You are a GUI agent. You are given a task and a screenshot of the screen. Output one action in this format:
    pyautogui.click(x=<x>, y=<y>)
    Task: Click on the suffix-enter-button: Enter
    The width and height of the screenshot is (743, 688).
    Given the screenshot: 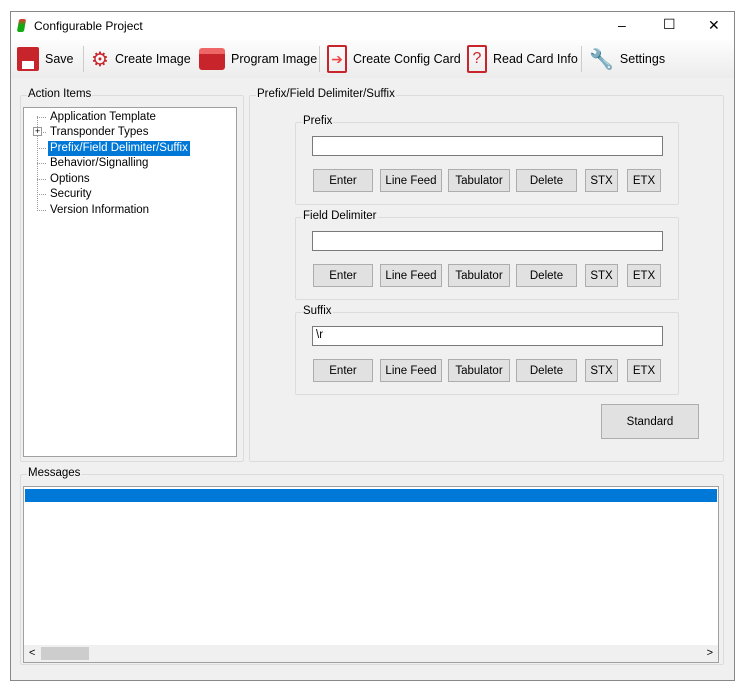 What is the action you would take?
    pyautogui.click(x=343, y=370)
    